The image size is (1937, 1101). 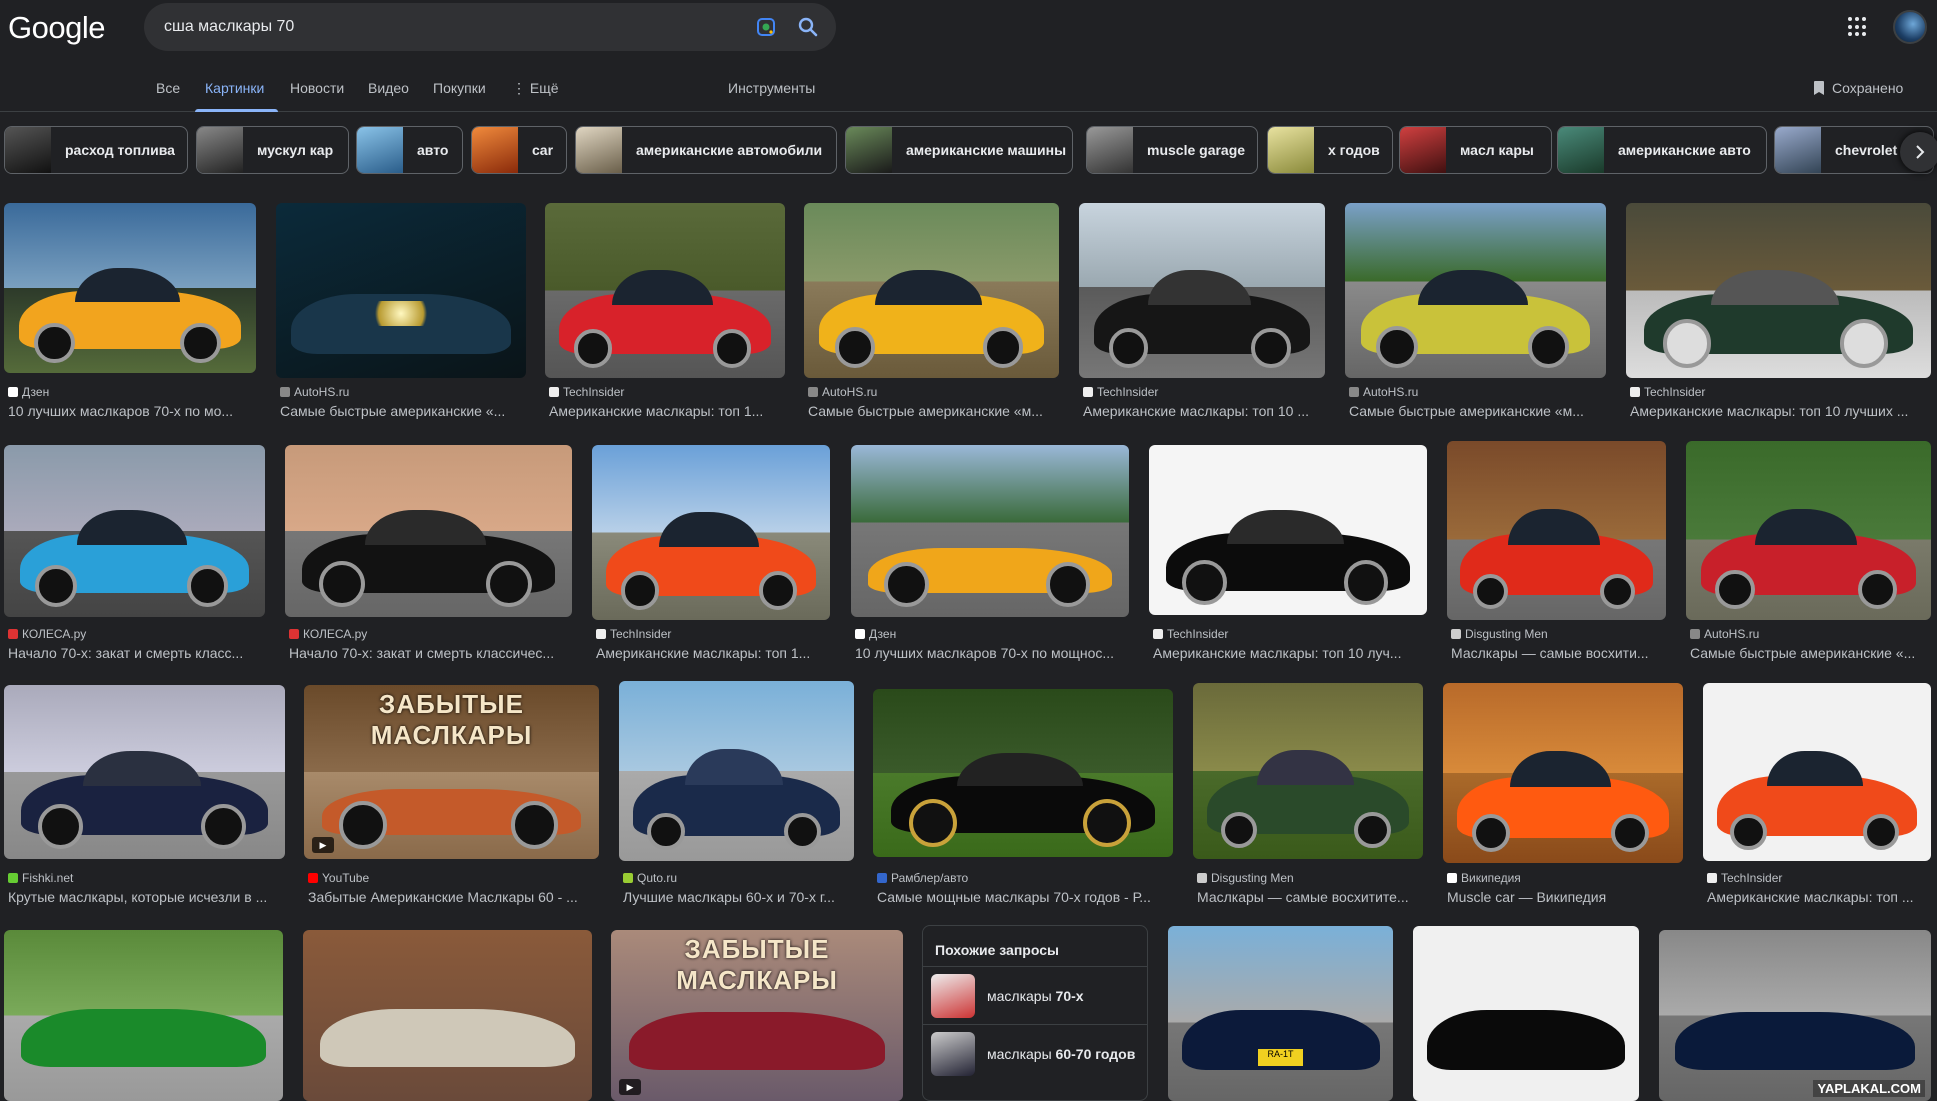 What do you see at coordinates (535, 88) in the screenshot?
I see `tab-more: ⋮ Ещё` at bounding box center [535, 88].